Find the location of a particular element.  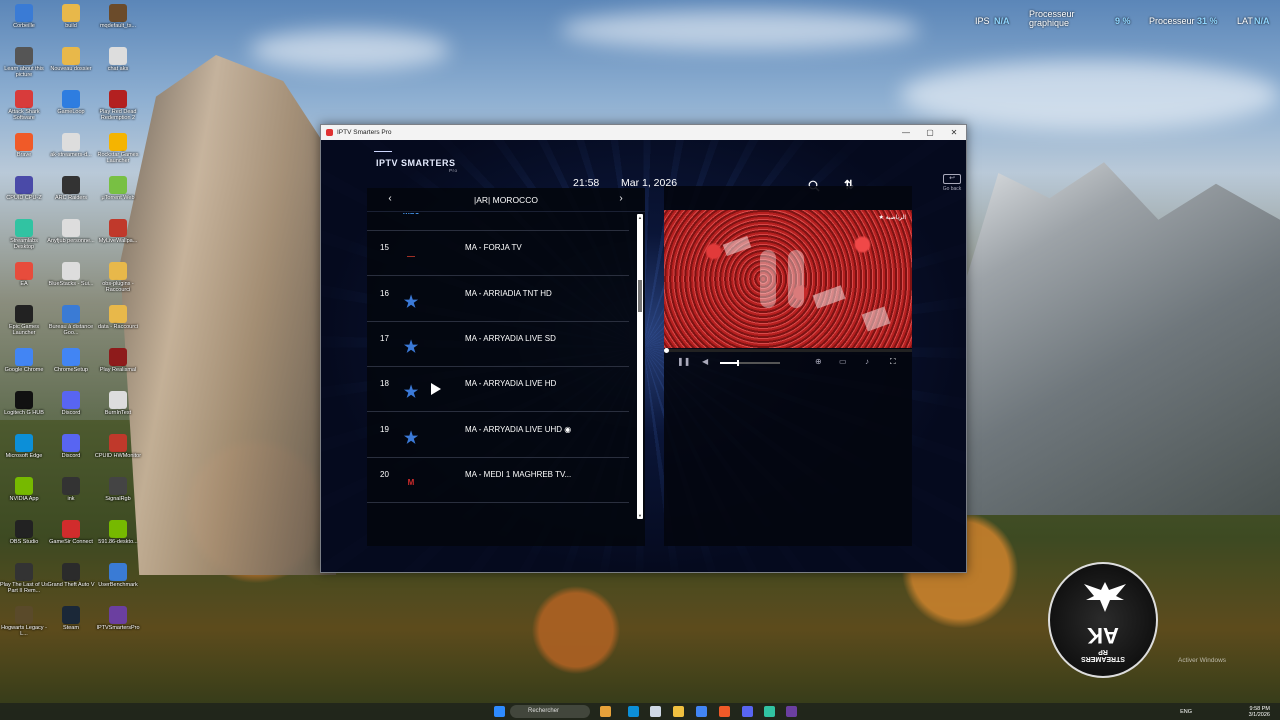

streamlabs-icon is located at coordinates (769, 711).